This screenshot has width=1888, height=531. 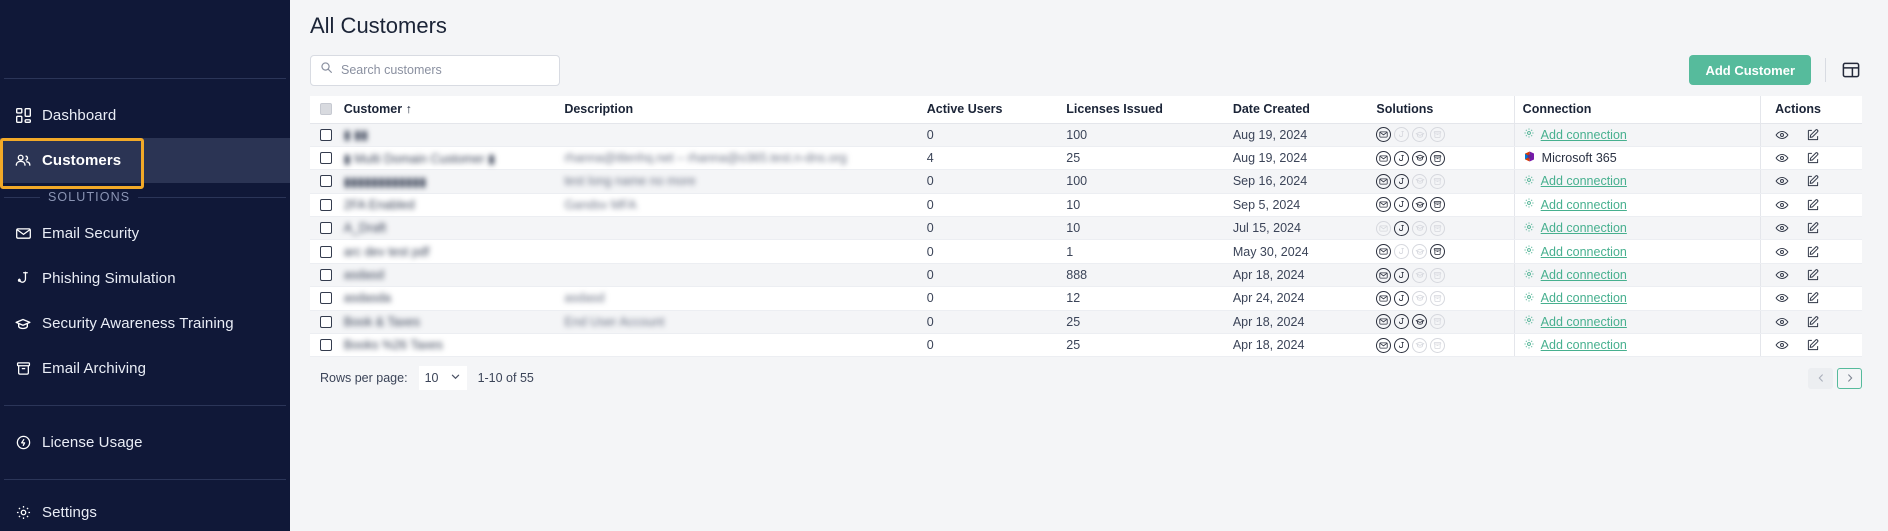 What do you see at coordinates (445, 70) in the screenshot?
I see `search-input` at bounding box center [445, 70].